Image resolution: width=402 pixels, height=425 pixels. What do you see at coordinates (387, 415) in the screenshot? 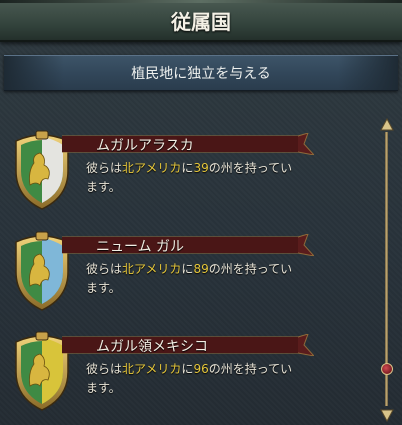
I see `scroll-down-arrow-icon` at bounding box center [387, 415].